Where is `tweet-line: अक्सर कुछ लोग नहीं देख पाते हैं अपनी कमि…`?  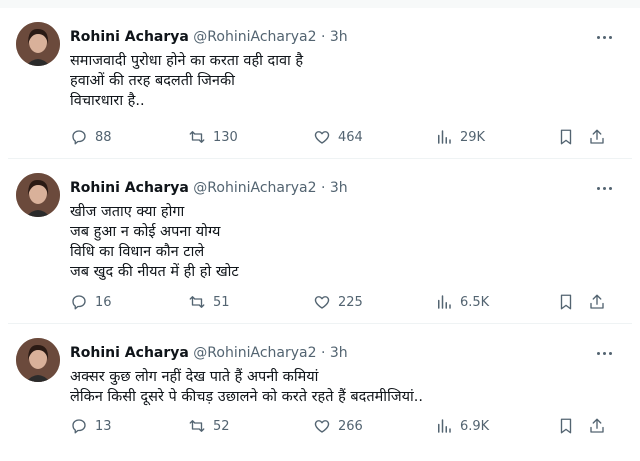
tweet-line: अक्सर कुछ लोग नहीं देख पाते हैं अपनी कमि… is located at coordinates (194, 377).